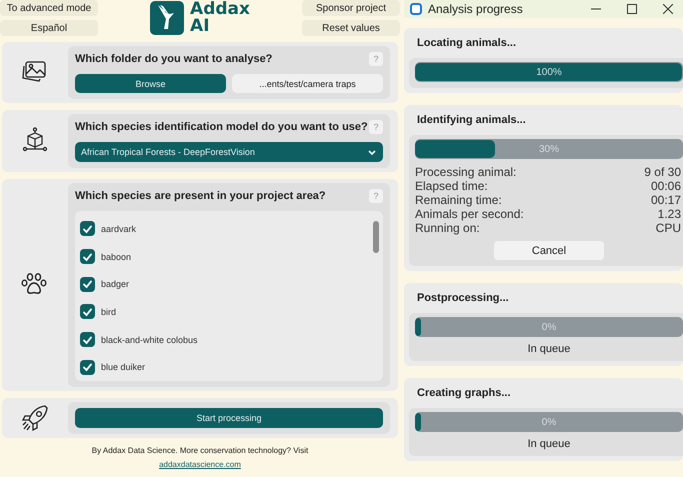  Describe the element at coordinates (549, 250) in the screenshot. I see `cancel-button: Cancel` at that location.